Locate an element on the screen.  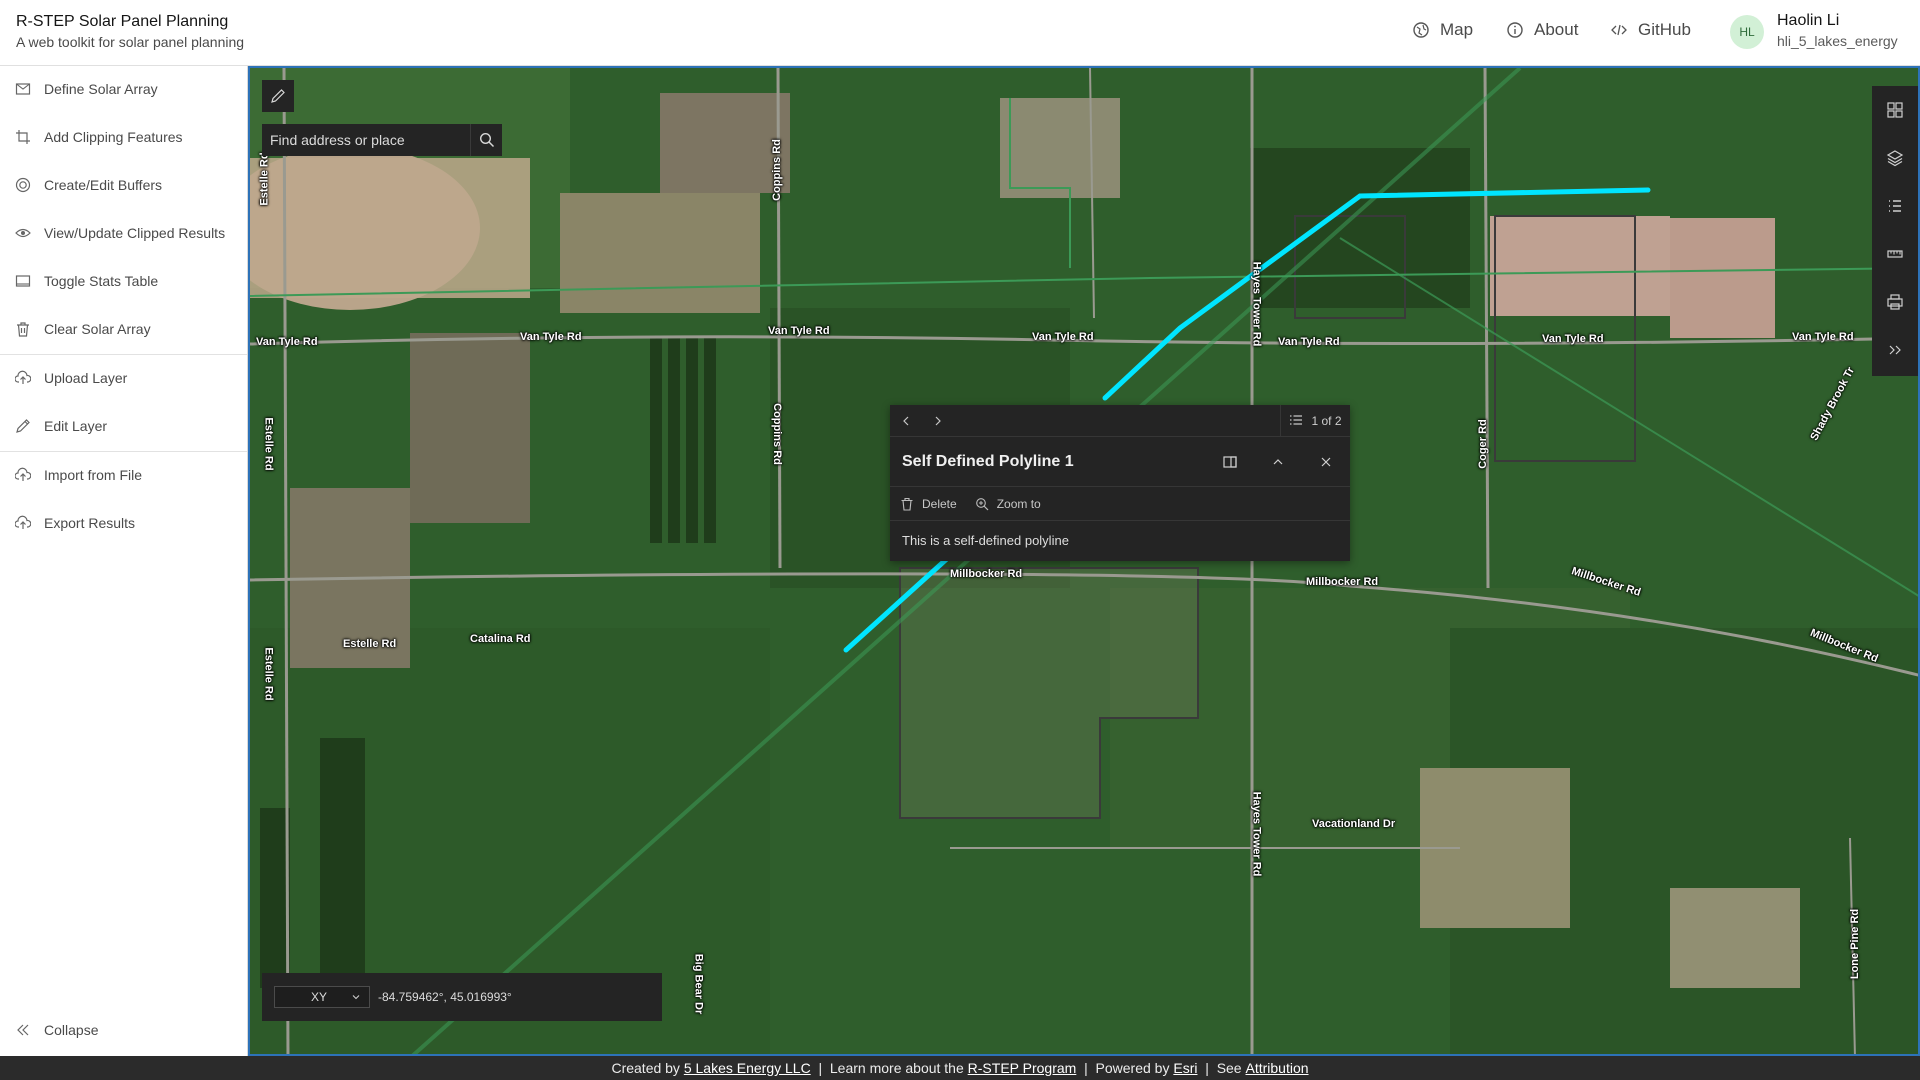
upload-icon is located at coordinates (23, 378).